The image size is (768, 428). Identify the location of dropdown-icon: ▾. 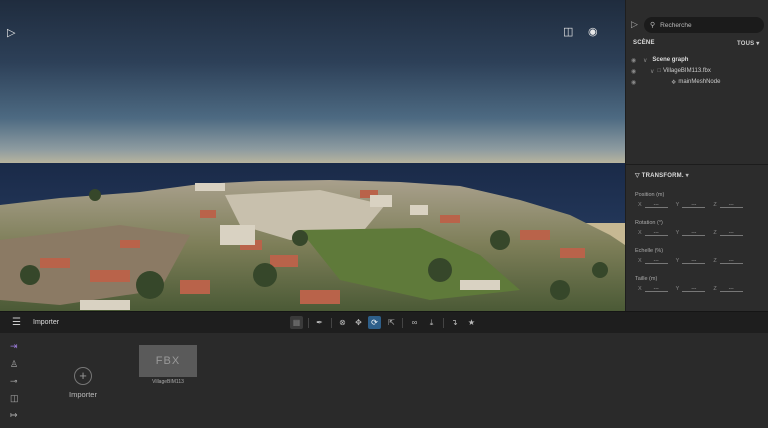
(687, 176).